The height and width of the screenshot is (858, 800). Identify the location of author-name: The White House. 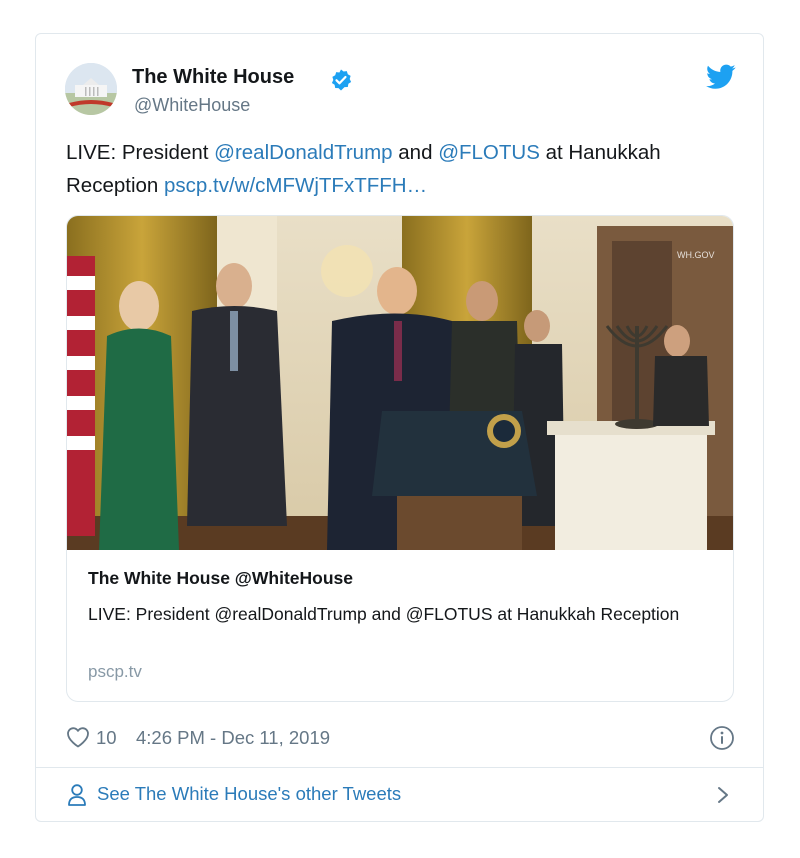
(213, 77).